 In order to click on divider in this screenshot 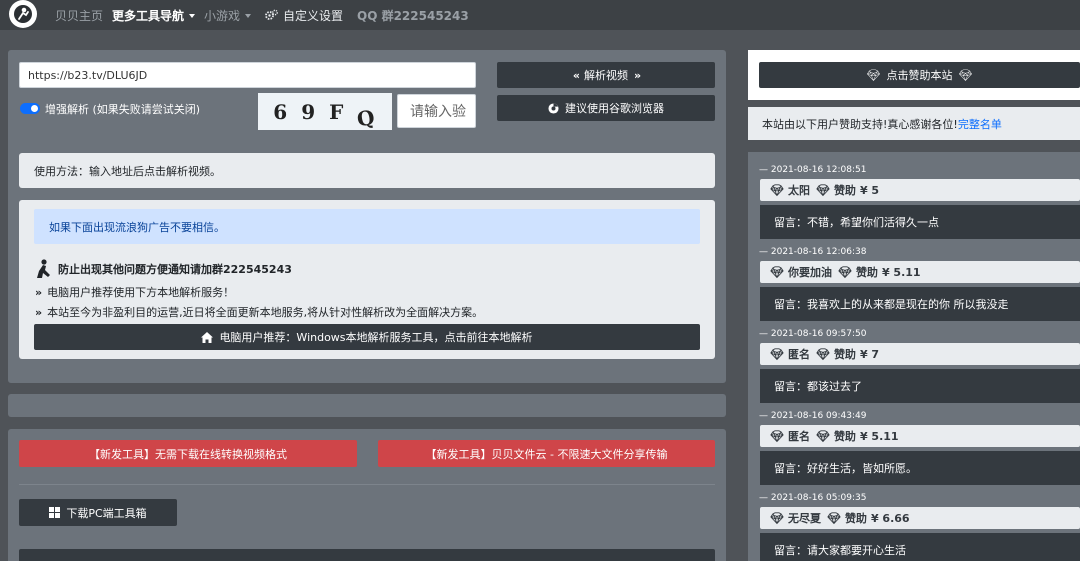, I will do `click(367, 484)`.